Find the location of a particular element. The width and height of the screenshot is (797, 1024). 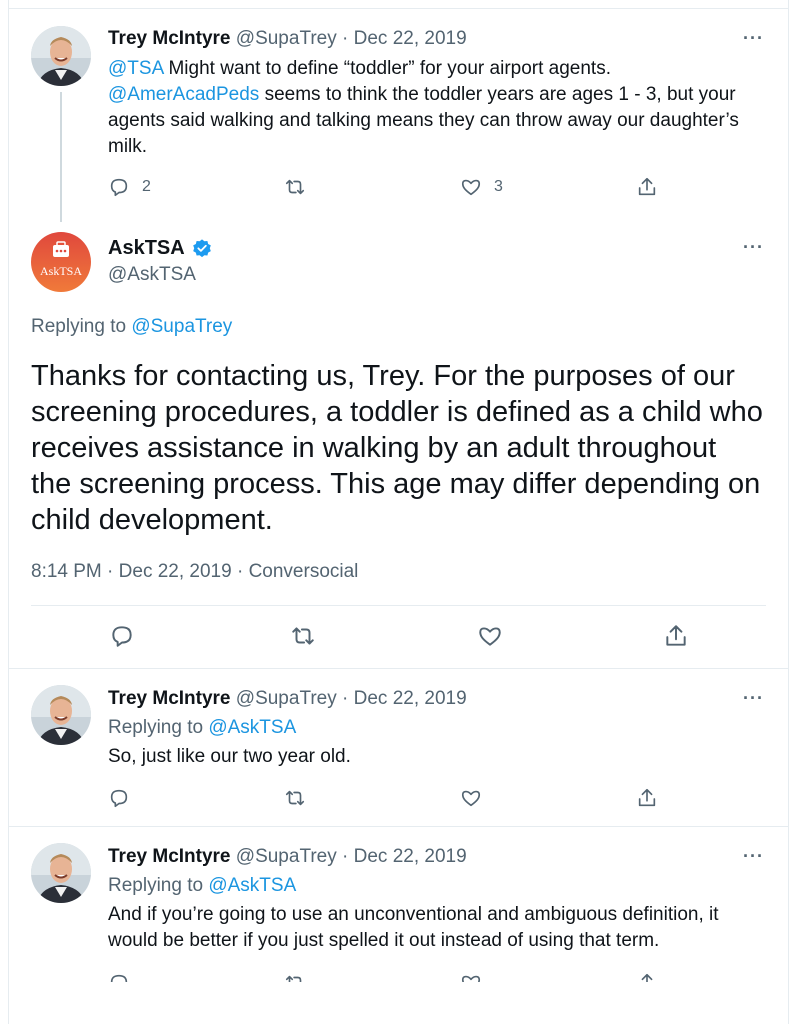

tweet-meta: 8:14 PM · Dec 22, 2019 · Conversocial is located at coordinates (194, 572).